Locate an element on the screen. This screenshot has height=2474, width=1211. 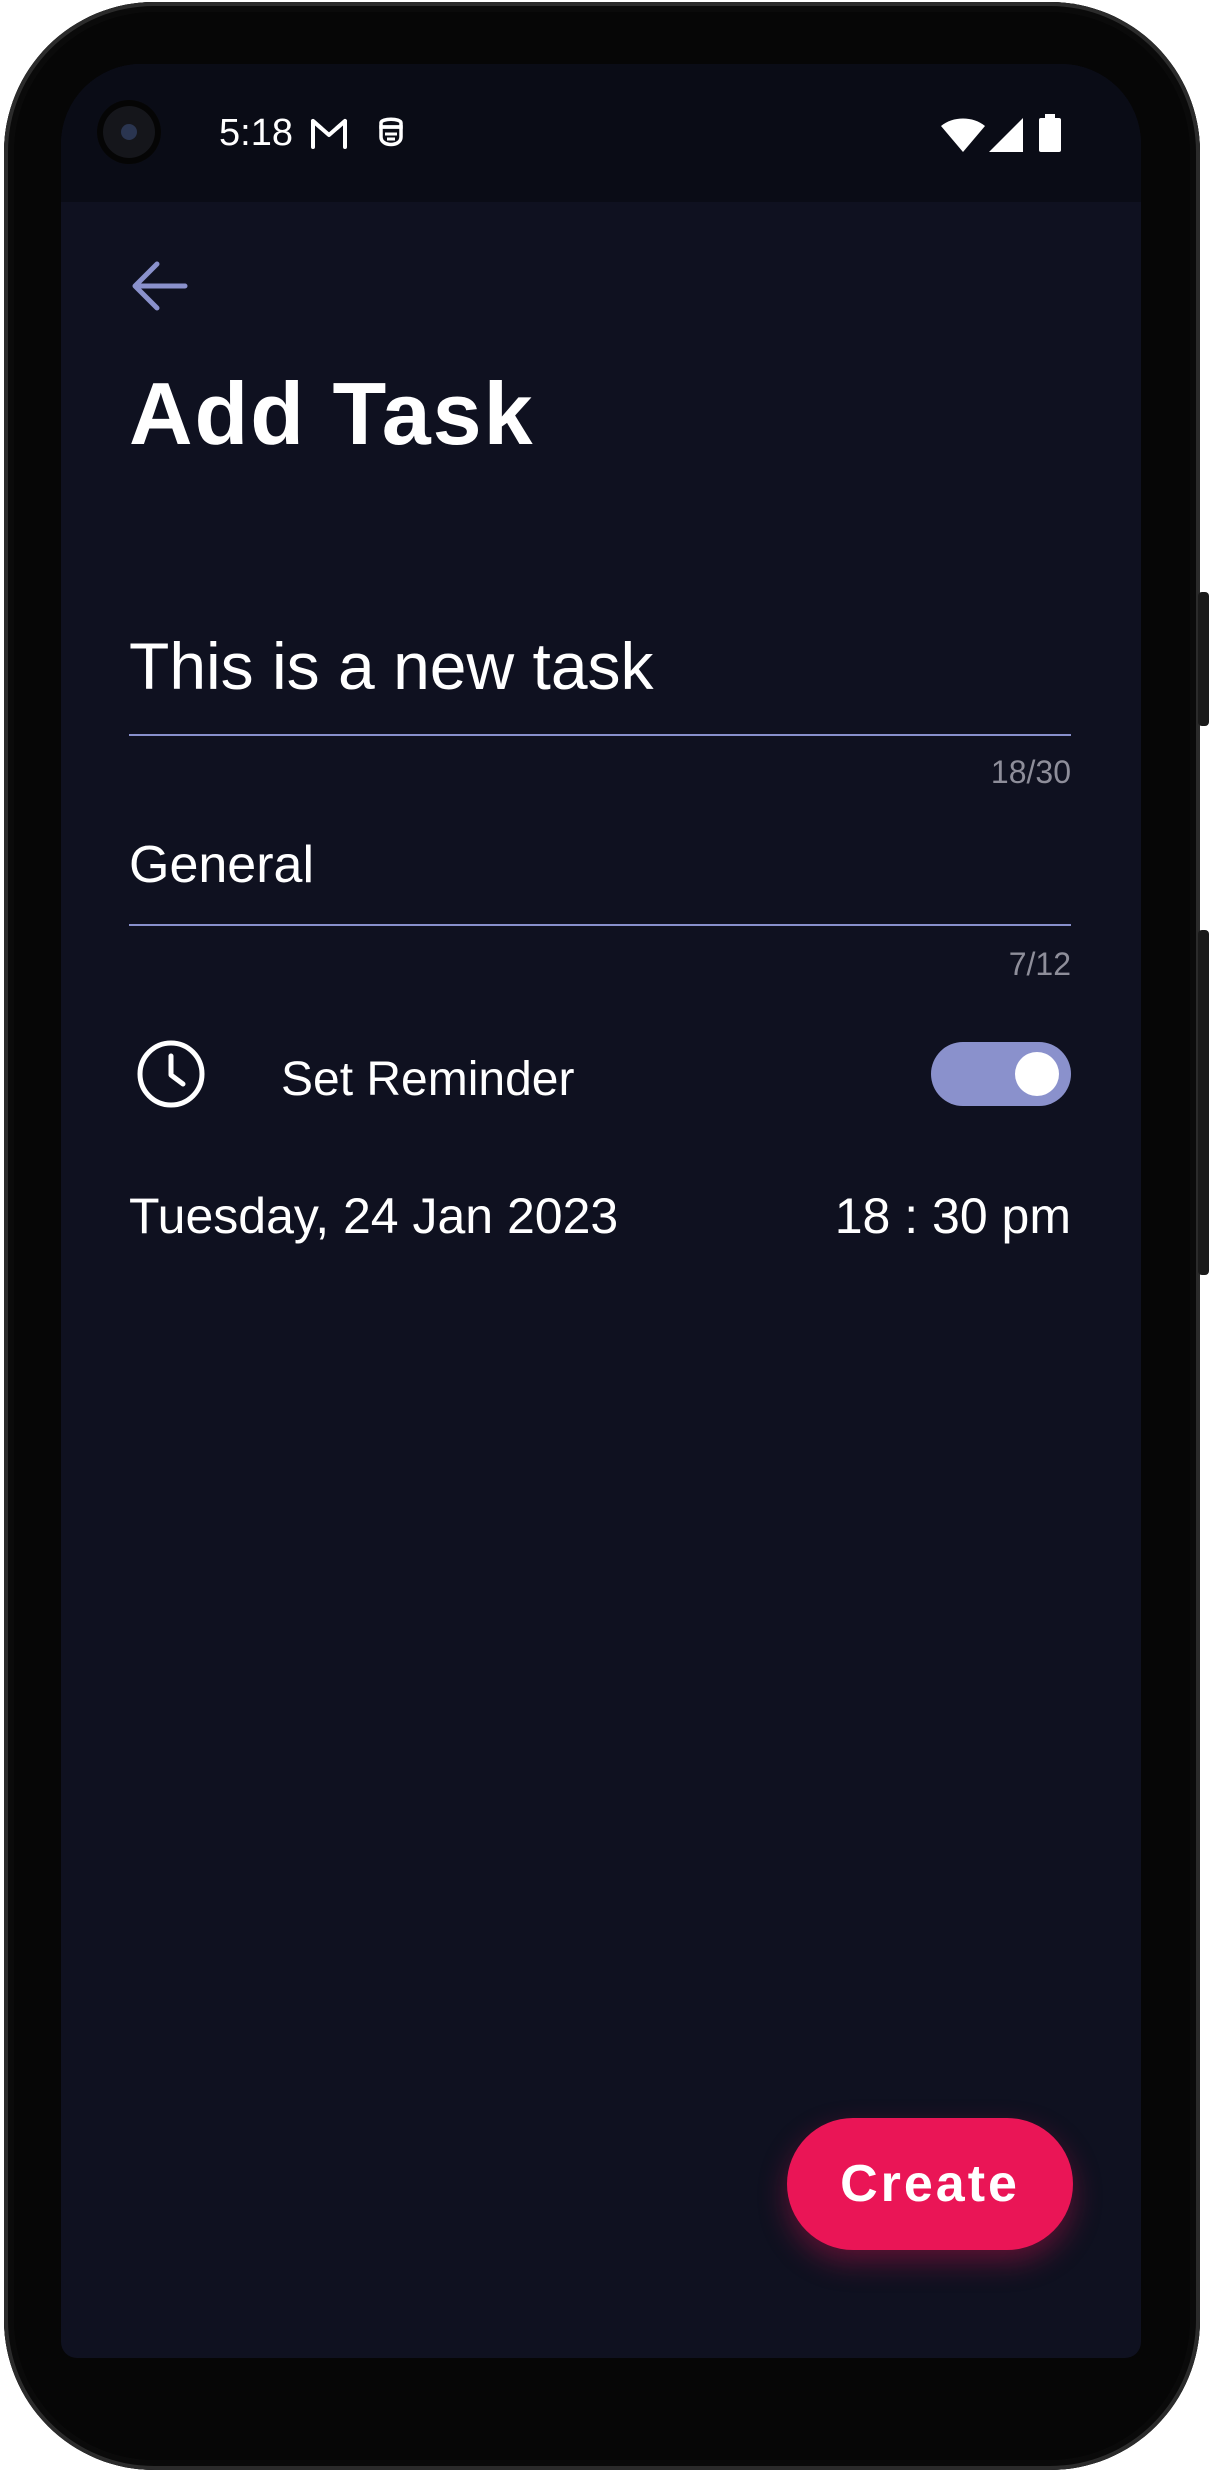
category-field is located at coordinates (600, 871).